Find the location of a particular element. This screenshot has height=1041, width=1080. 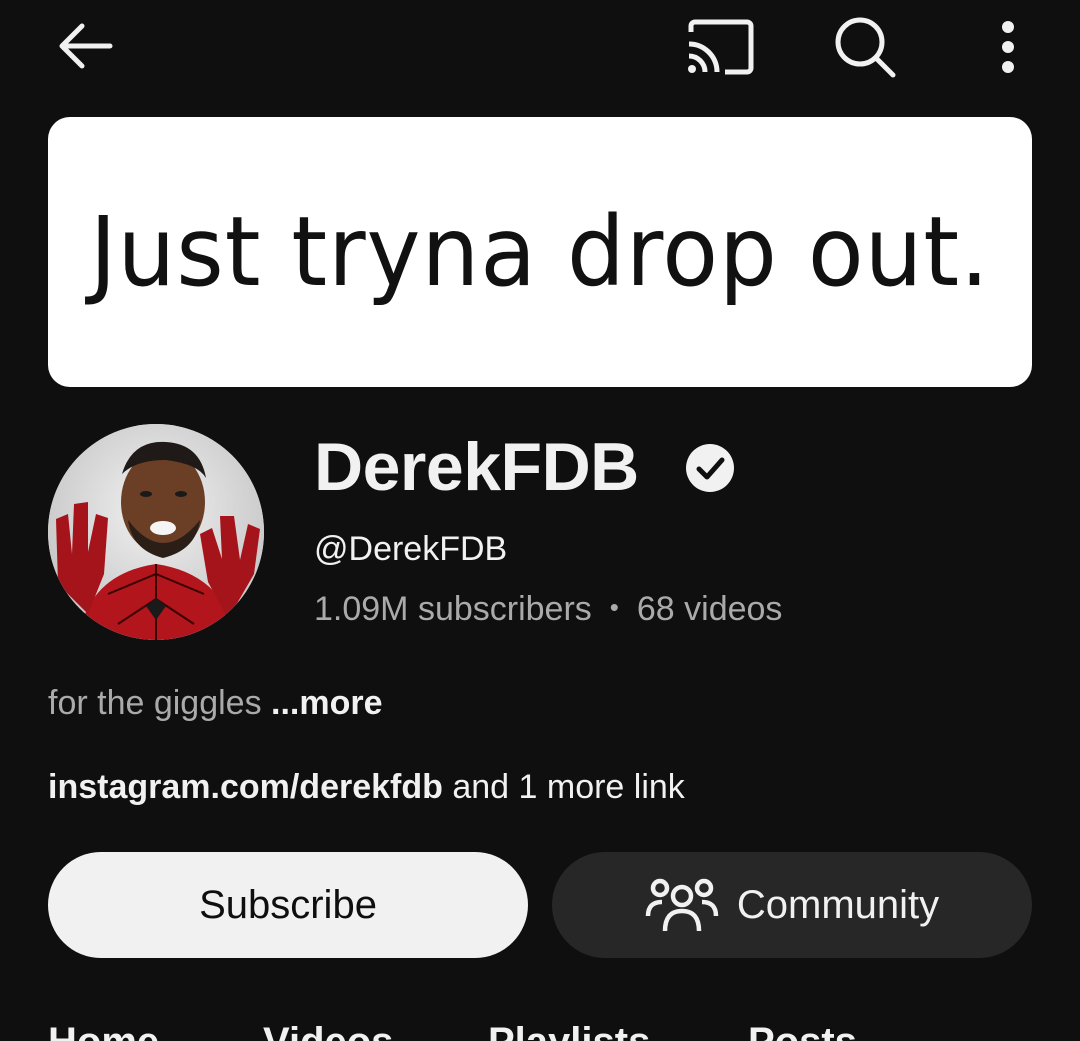

channel-tabs: Home Videos Playlists Posts is located at coordinates (548, 1030).